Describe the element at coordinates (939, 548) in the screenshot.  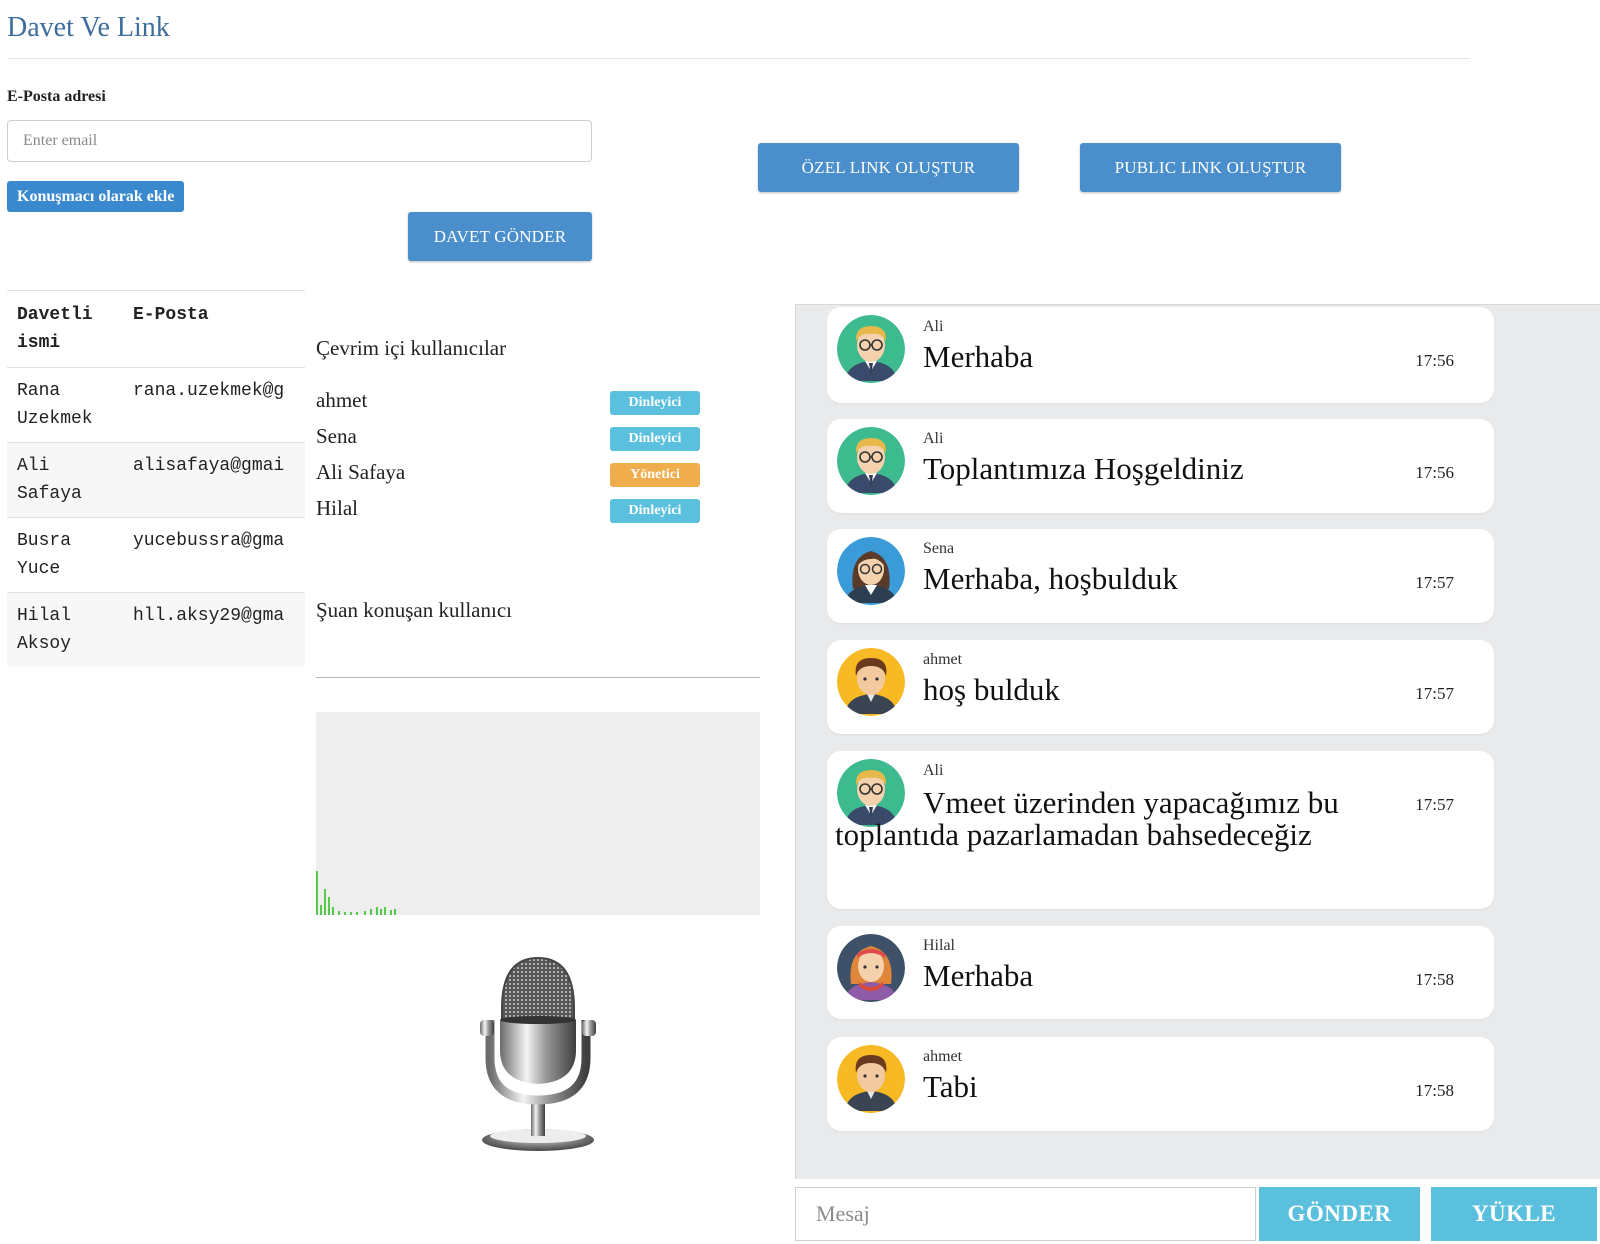
I see `message-sender: Sena` at that location.